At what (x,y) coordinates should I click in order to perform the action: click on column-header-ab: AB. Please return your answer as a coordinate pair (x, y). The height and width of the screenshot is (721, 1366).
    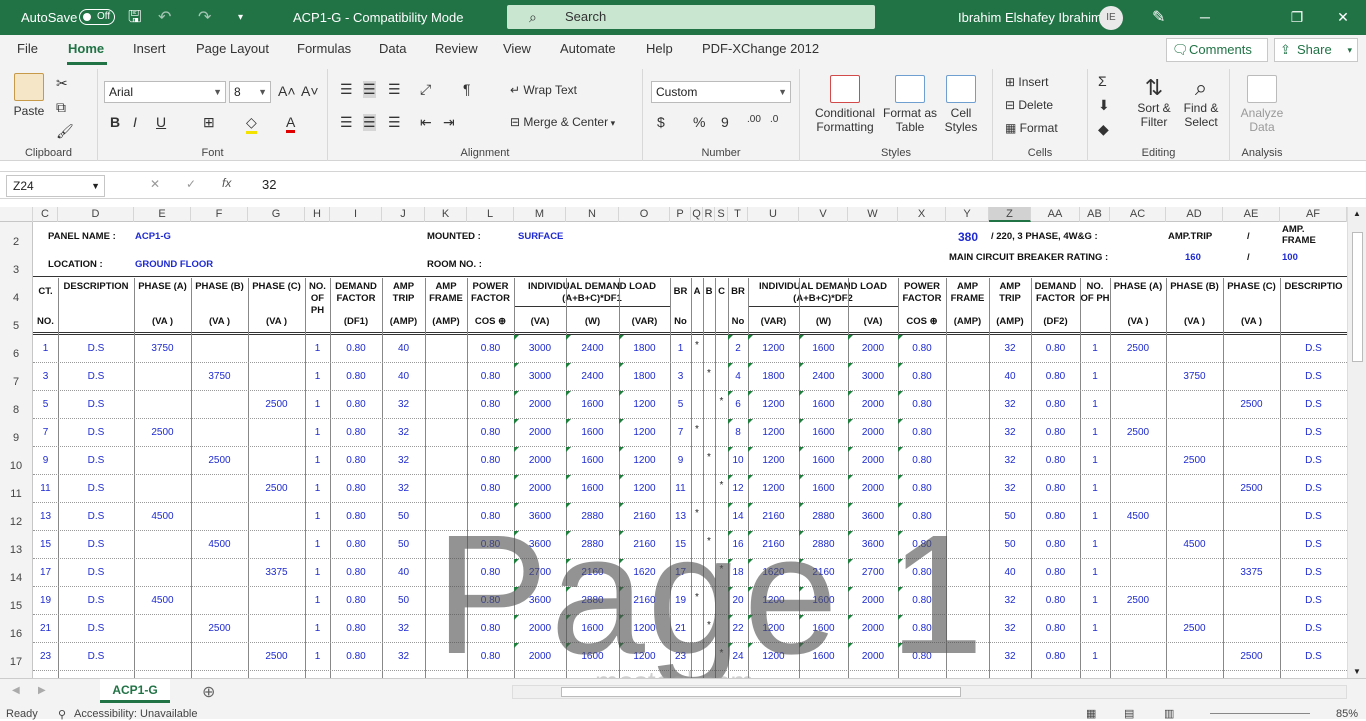
    Looking at the image, I should click on (1095, 214).